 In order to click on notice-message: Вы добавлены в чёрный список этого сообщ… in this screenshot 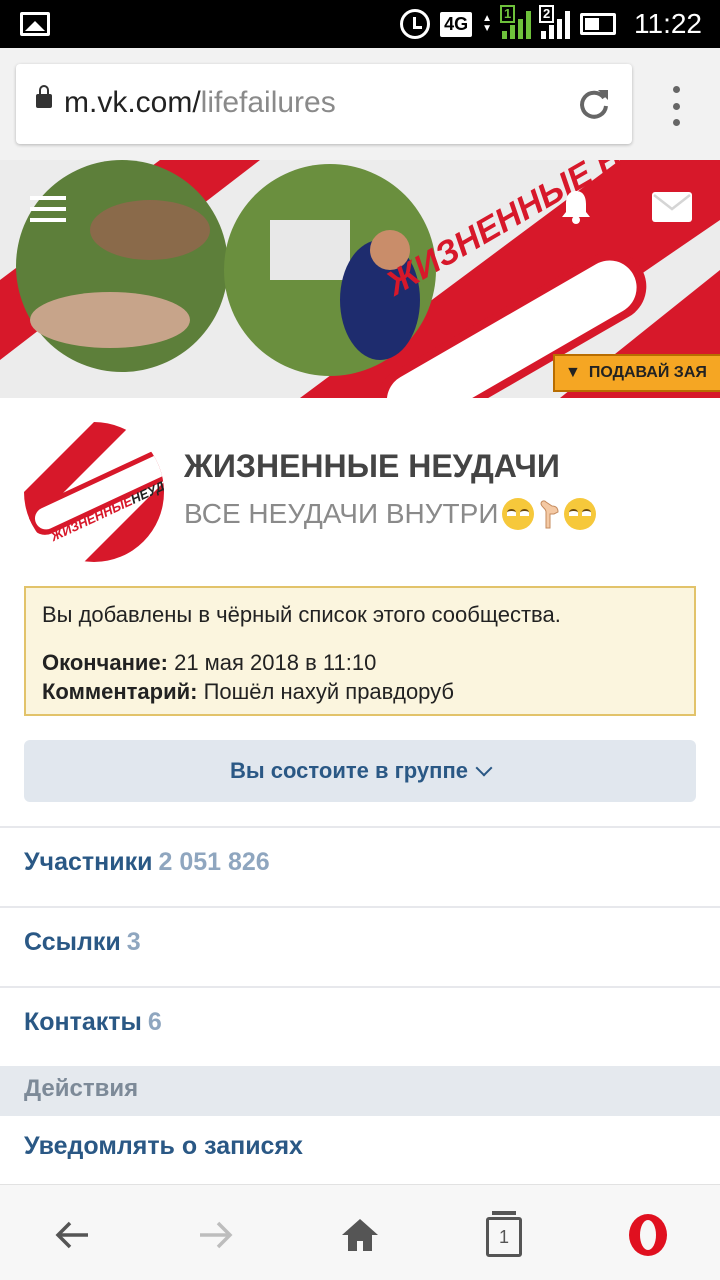, I will do `click(301, 614)`.